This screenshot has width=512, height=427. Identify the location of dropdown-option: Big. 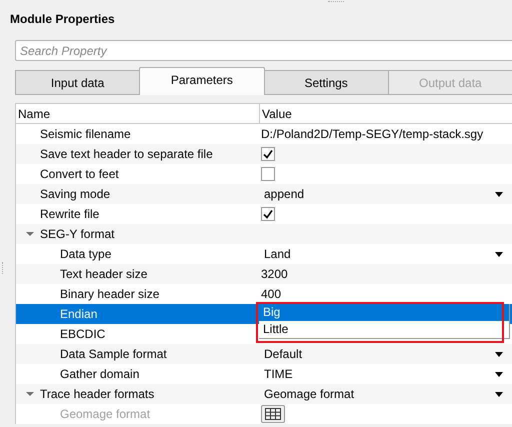
(384, 312).